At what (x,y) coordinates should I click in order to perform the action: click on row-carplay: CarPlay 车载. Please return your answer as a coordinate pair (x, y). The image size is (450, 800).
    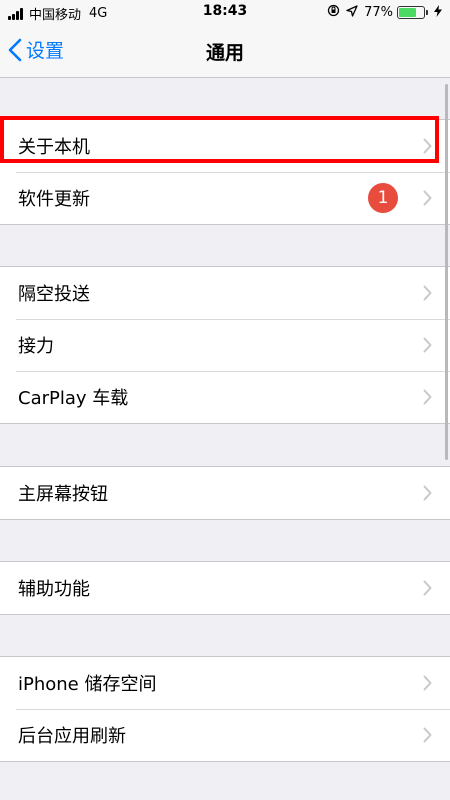
    Looking at the image, I should click on (225, 397).